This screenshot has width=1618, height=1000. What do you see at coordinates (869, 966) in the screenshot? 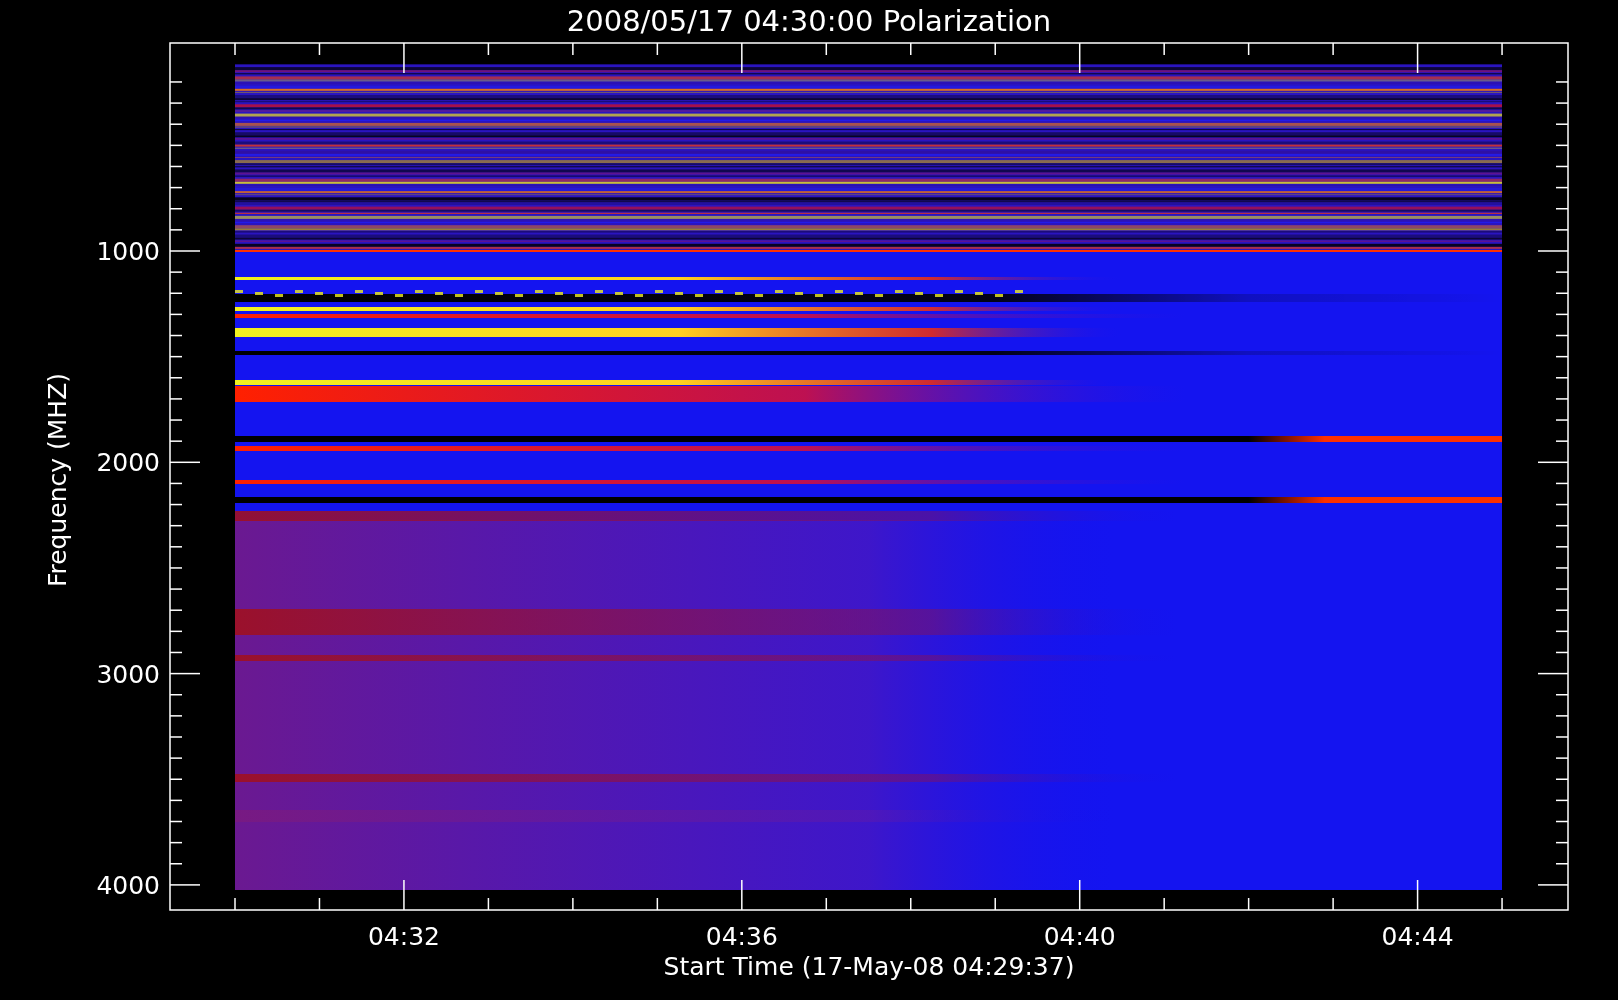
I see `axis-label: Start Time (17-May-08 04:29:37)` at bounding box center [869, 966].